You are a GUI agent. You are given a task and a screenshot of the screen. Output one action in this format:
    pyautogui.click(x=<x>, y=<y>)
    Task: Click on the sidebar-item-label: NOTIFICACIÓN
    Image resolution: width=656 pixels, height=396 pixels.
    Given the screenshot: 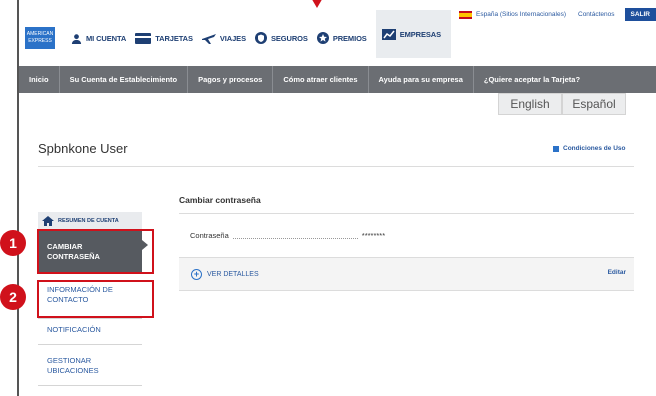 What is the action you would take?
    pyautogui.click(x=74, y=329)
    